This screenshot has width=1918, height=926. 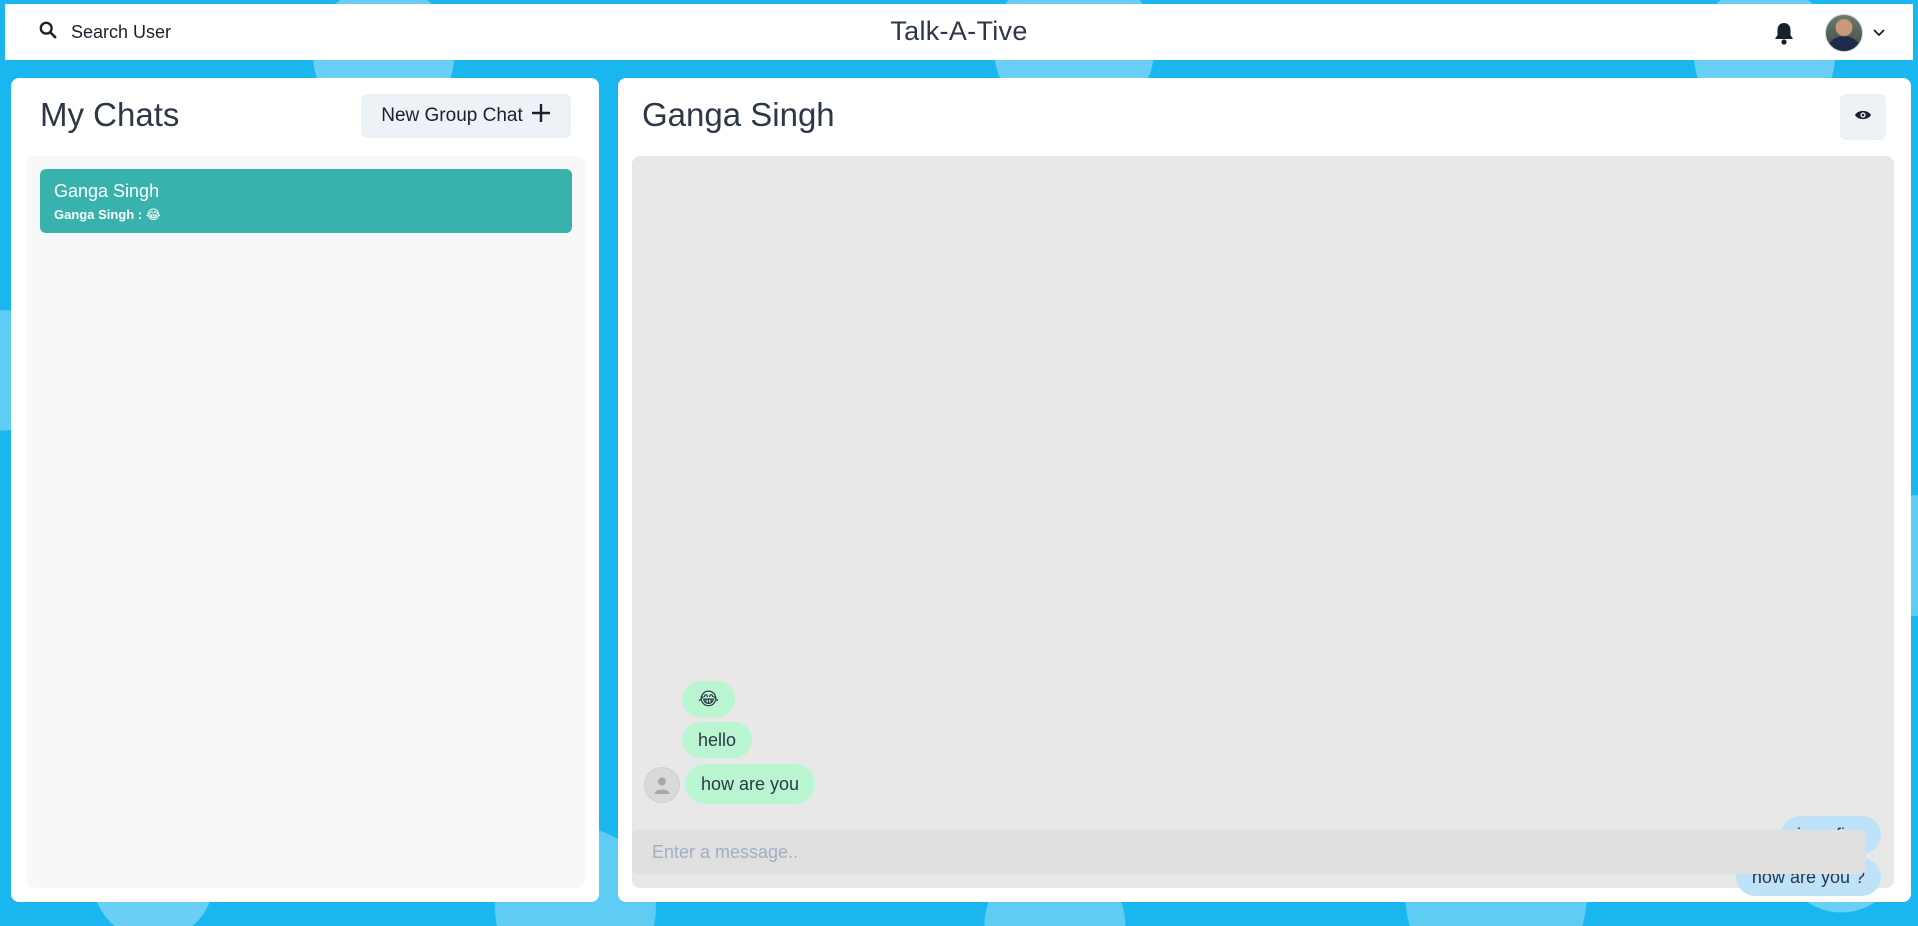 I want to click on profile-menu-button, so click(x=1855, y=33).